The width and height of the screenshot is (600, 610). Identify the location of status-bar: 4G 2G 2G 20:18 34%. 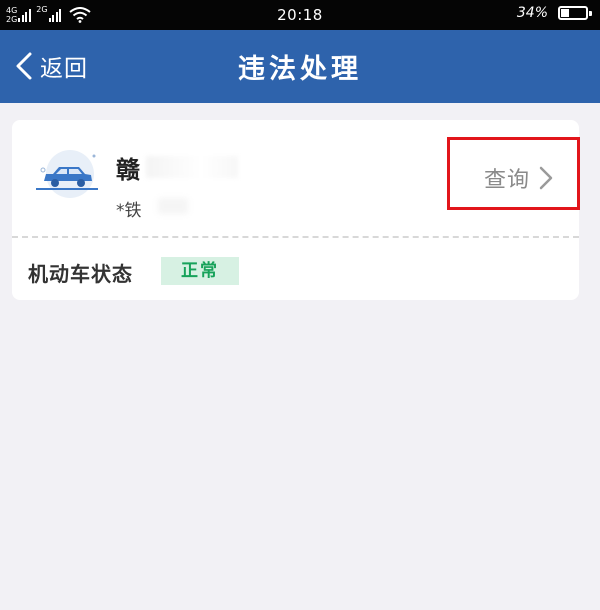
(300, 15).